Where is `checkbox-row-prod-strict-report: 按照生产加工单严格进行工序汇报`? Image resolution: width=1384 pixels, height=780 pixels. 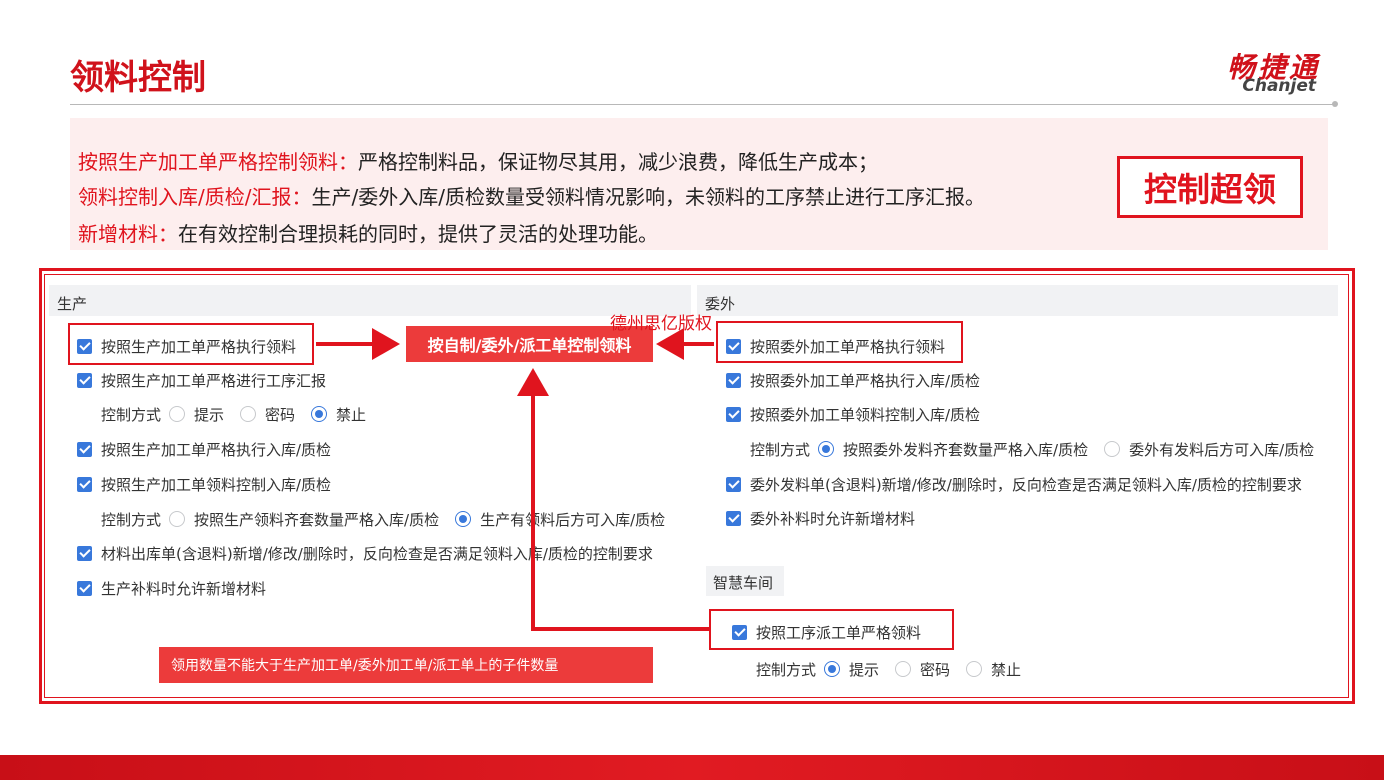
checkbox-row-prod-strict-report: 按照生产加工单严格进行工序汇报 is located at coordinates (201, 380).